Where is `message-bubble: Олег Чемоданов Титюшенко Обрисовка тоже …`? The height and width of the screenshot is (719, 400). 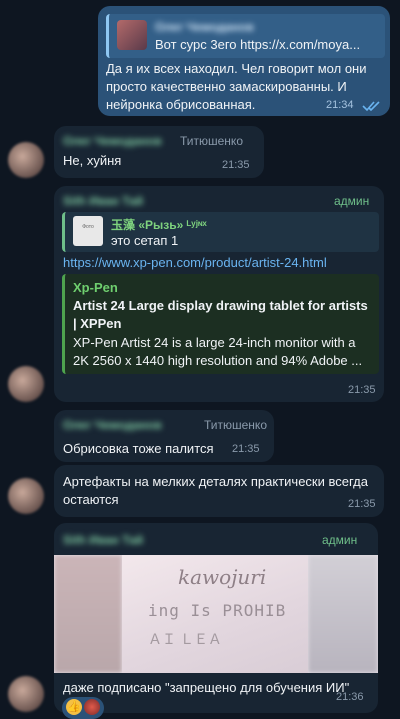
message-bubble: Олег Чемоданов Титюшенко Обрисовка тоже … is located at coordinates (164, 436).